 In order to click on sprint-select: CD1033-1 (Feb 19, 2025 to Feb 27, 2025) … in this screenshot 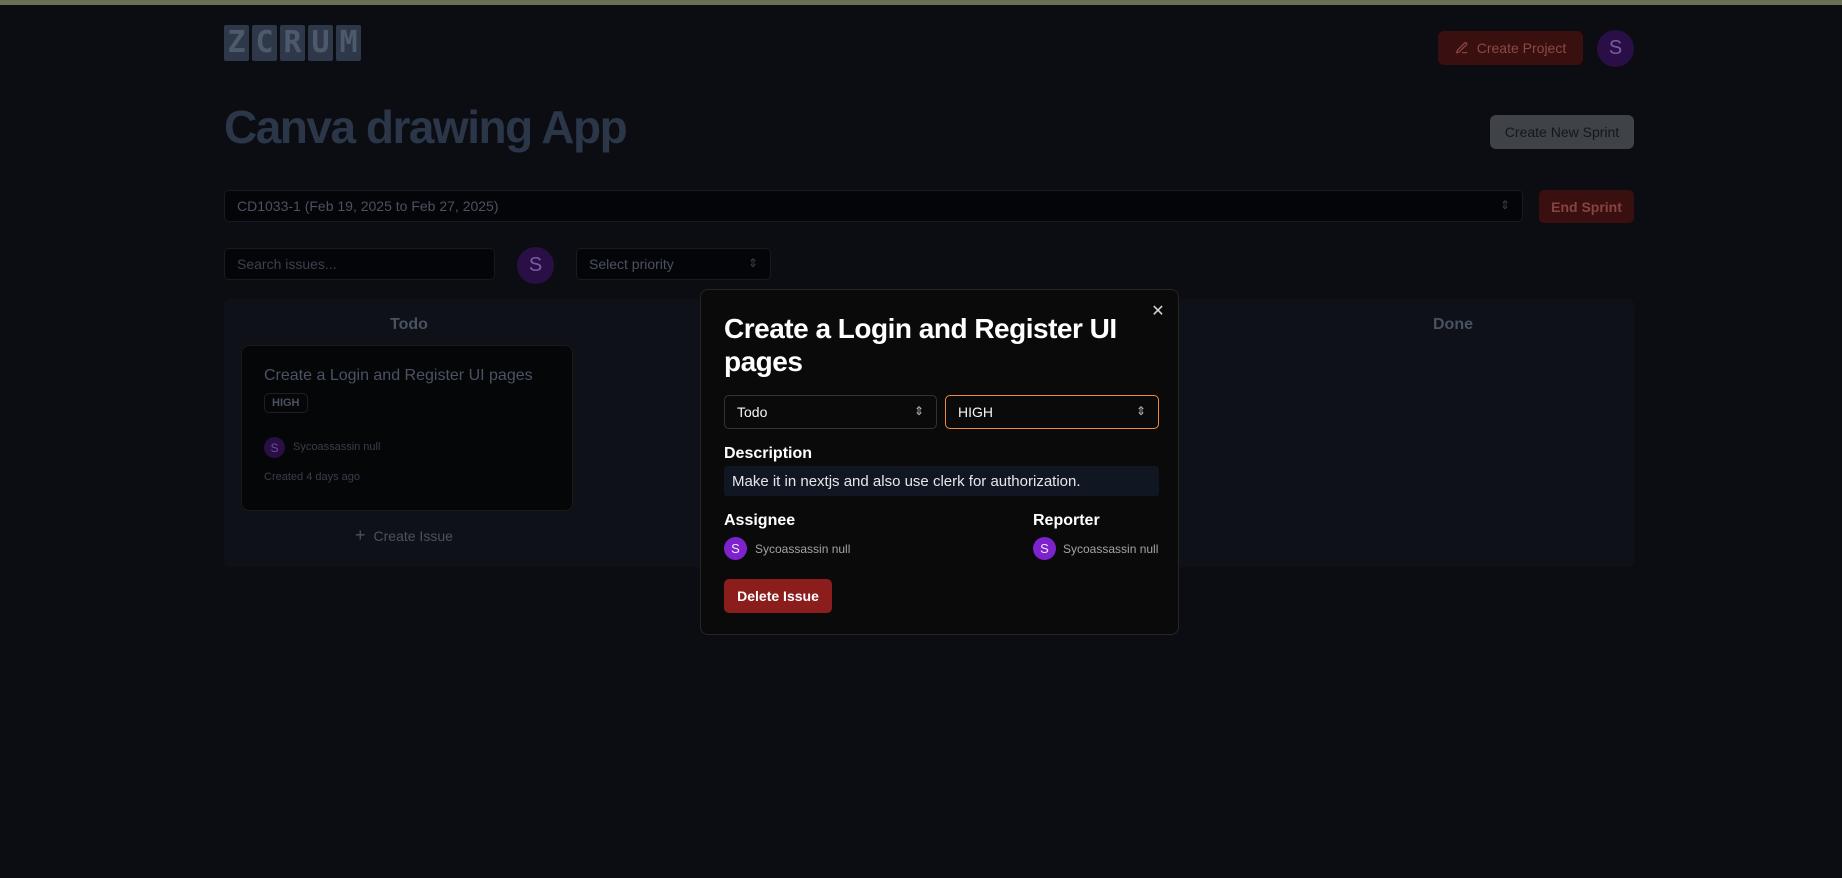, I will do `click(873, 206)`.